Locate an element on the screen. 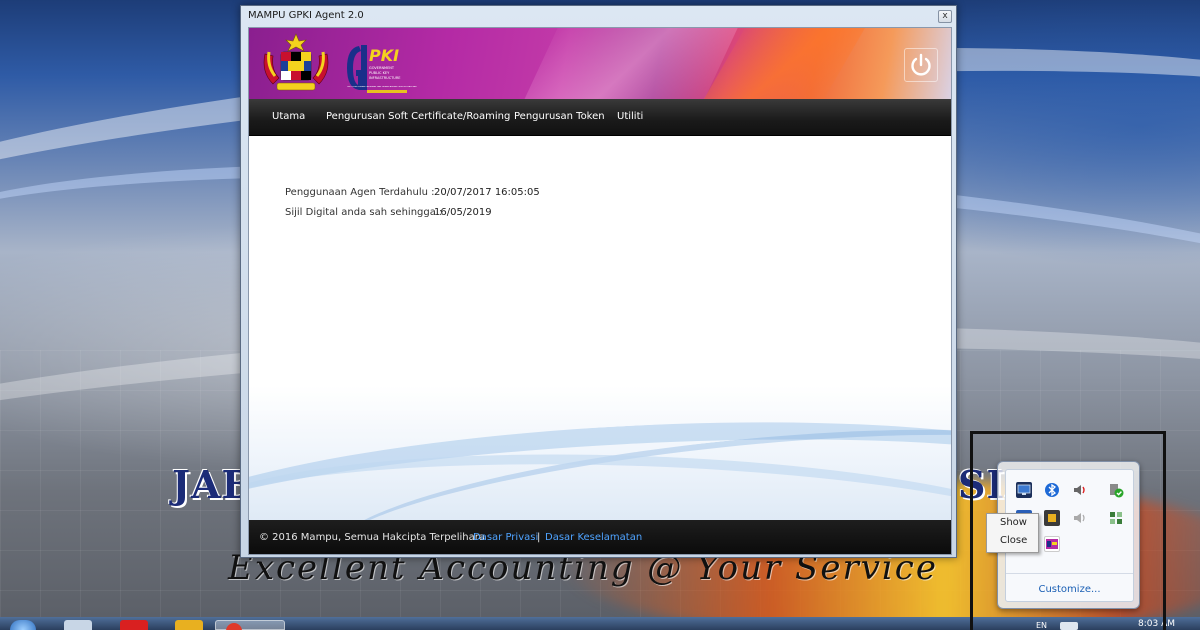  copyright-text: © 2016 Mampu, Semua Hakcipta Terpelihara is located at coordinates (372, 537).